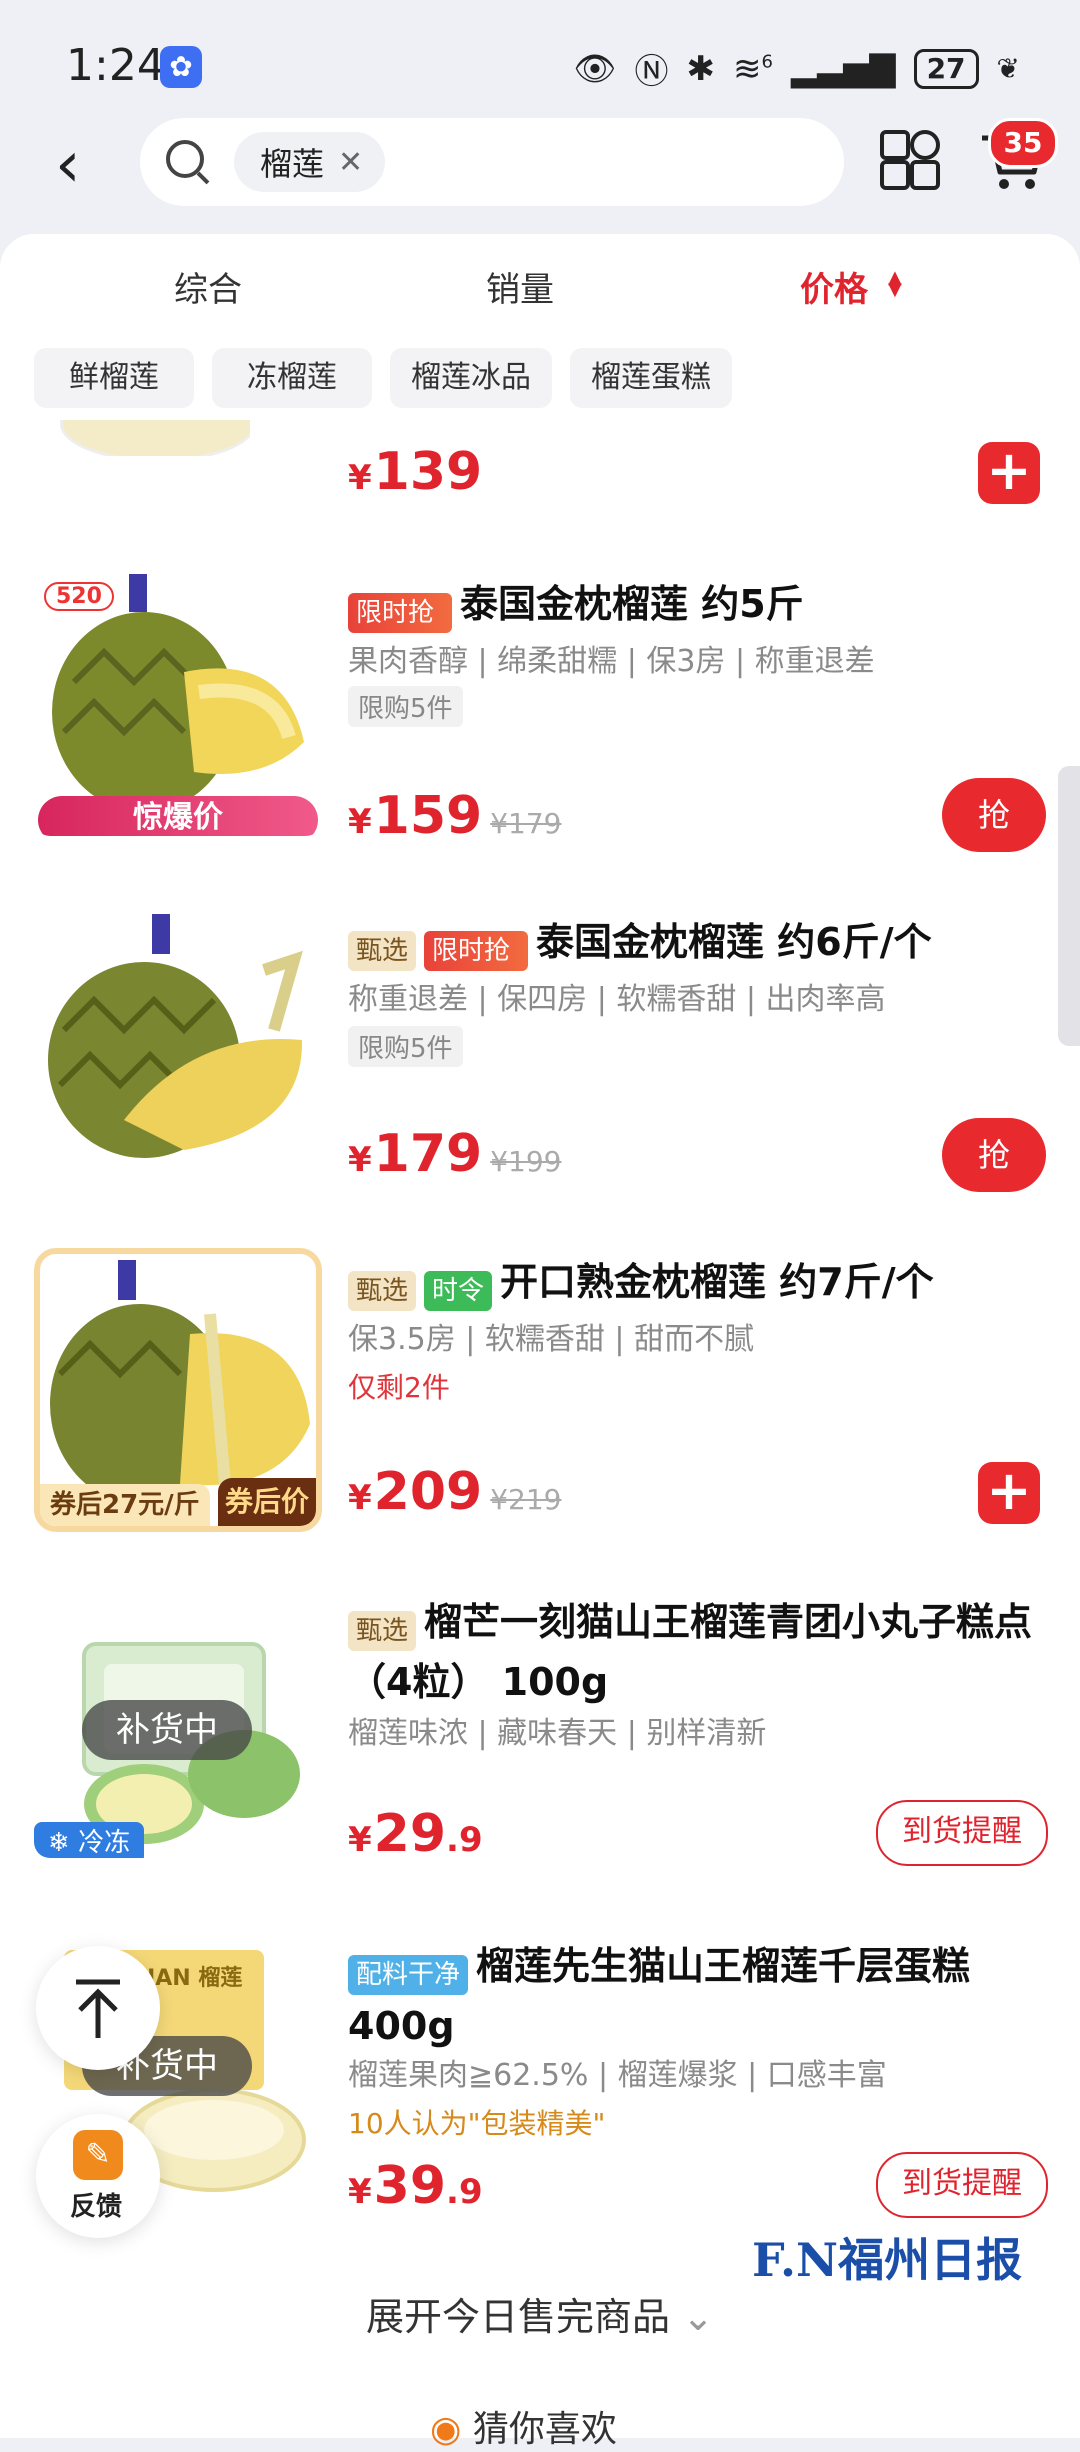 This screenshot has width=1080, height=2452. What do you see at coordinates (1008, 68) in the screenshot?
I see `leaf-icon: ❦` at bounding box center [1008, 68].